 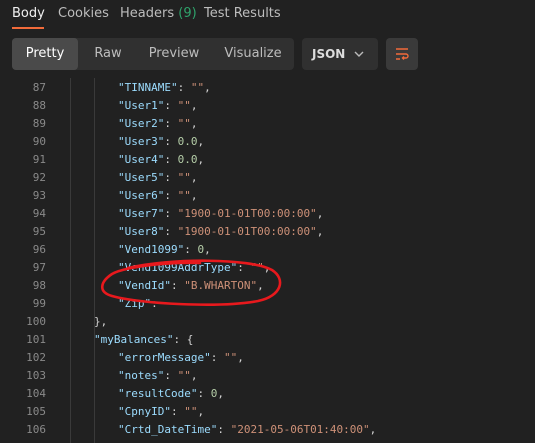 I want to click on code-line: 89 "User2": "",, so click(x=267, y=124).